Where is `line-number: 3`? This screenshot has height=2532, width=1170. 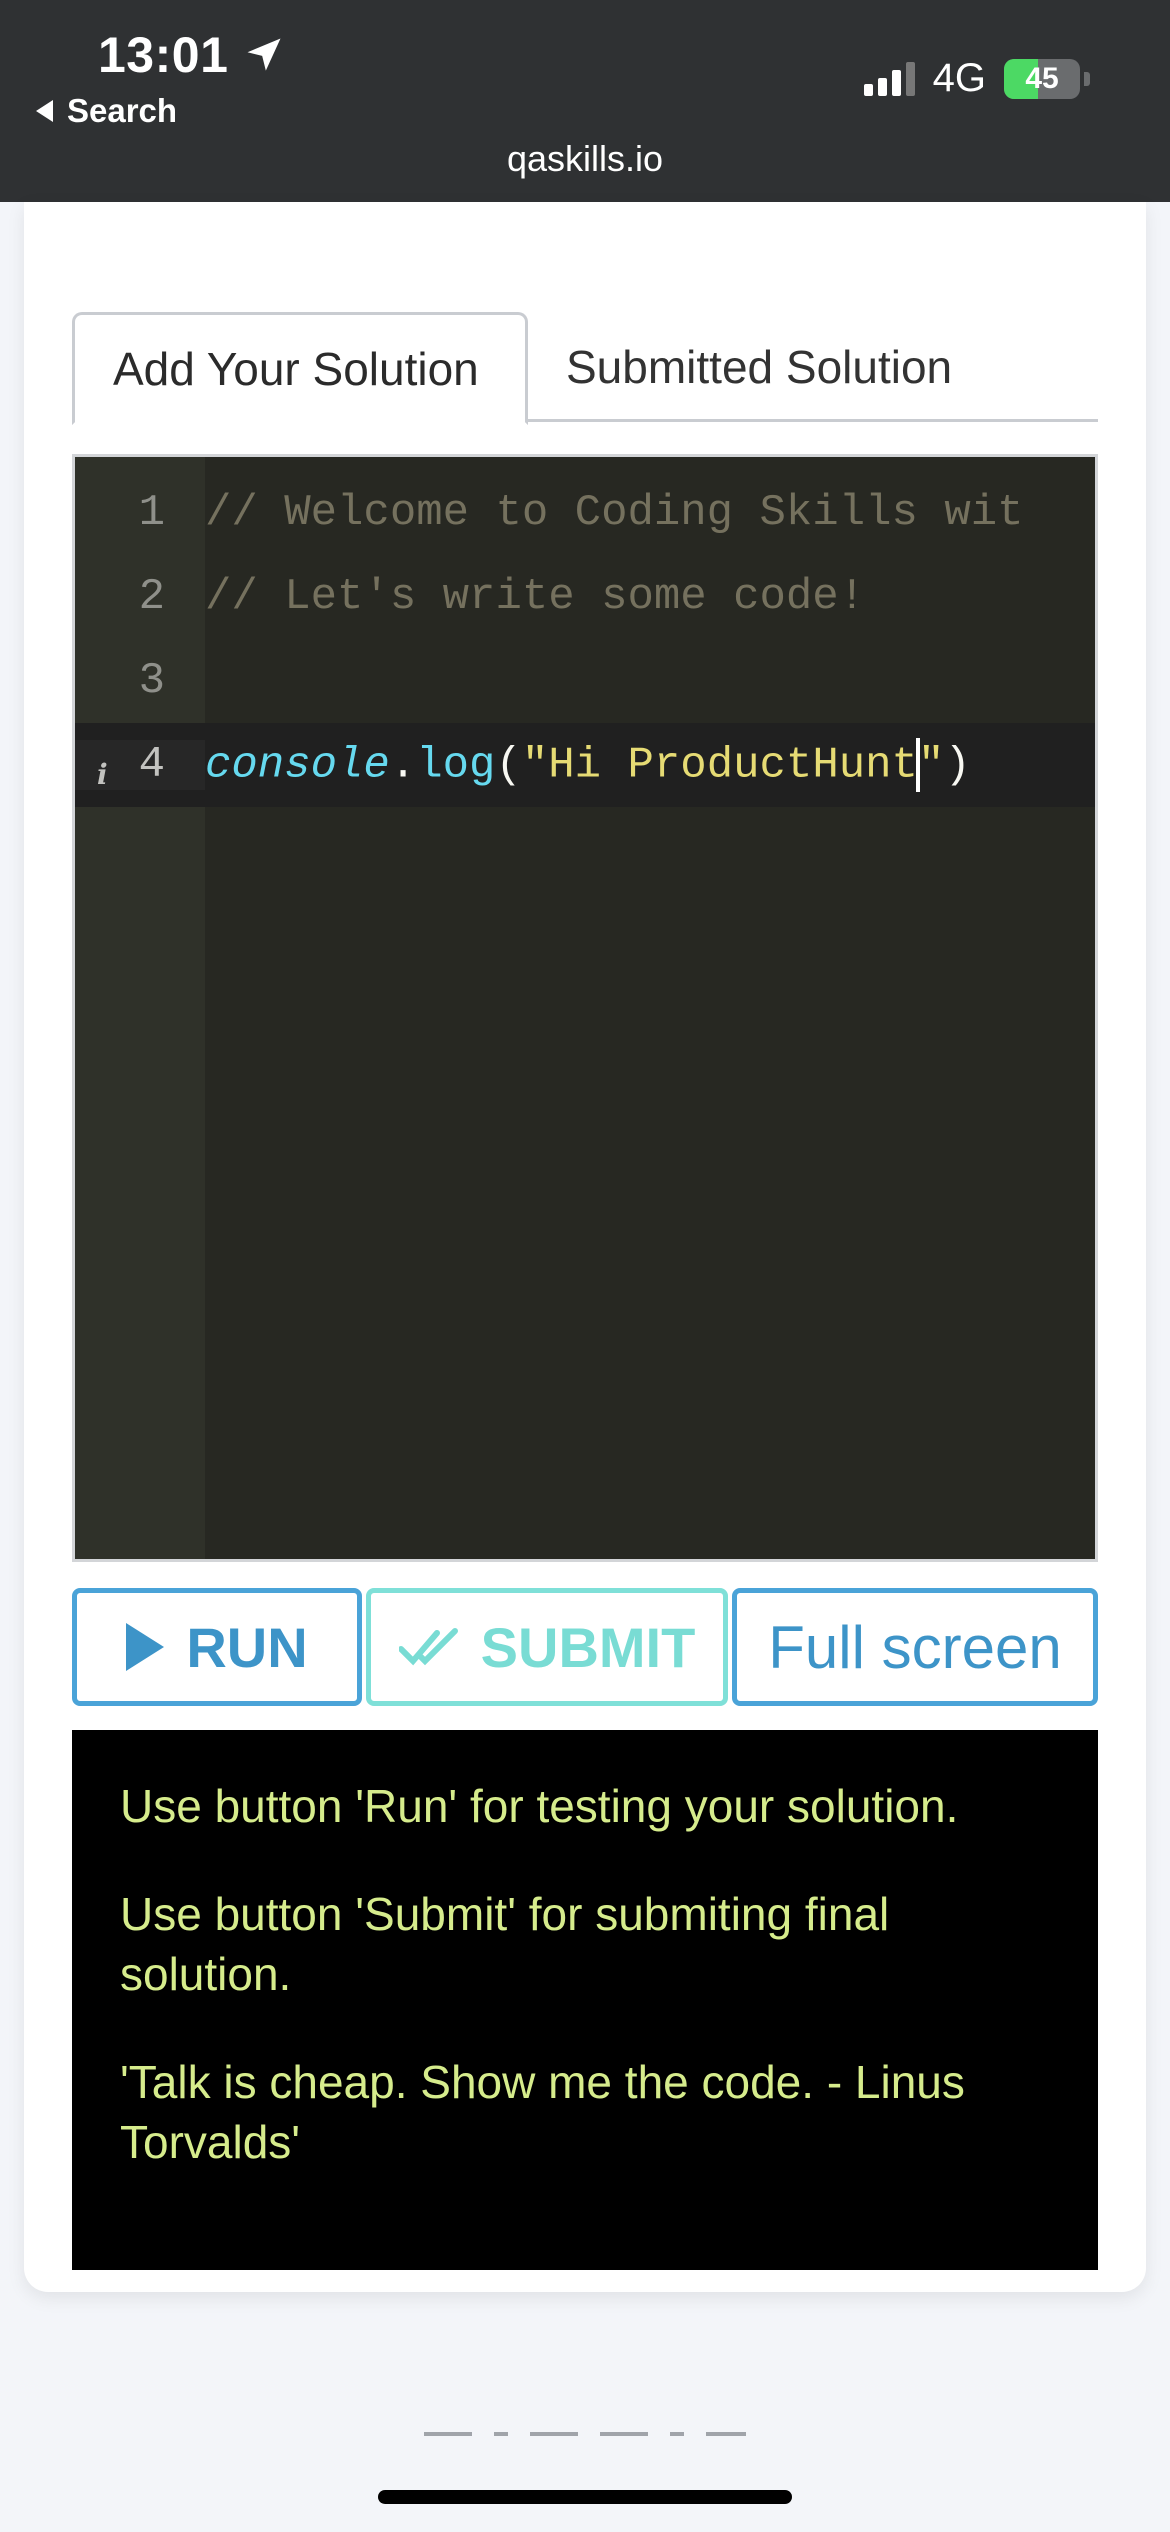
line-number: 3 is located at coordinates (151, 681).